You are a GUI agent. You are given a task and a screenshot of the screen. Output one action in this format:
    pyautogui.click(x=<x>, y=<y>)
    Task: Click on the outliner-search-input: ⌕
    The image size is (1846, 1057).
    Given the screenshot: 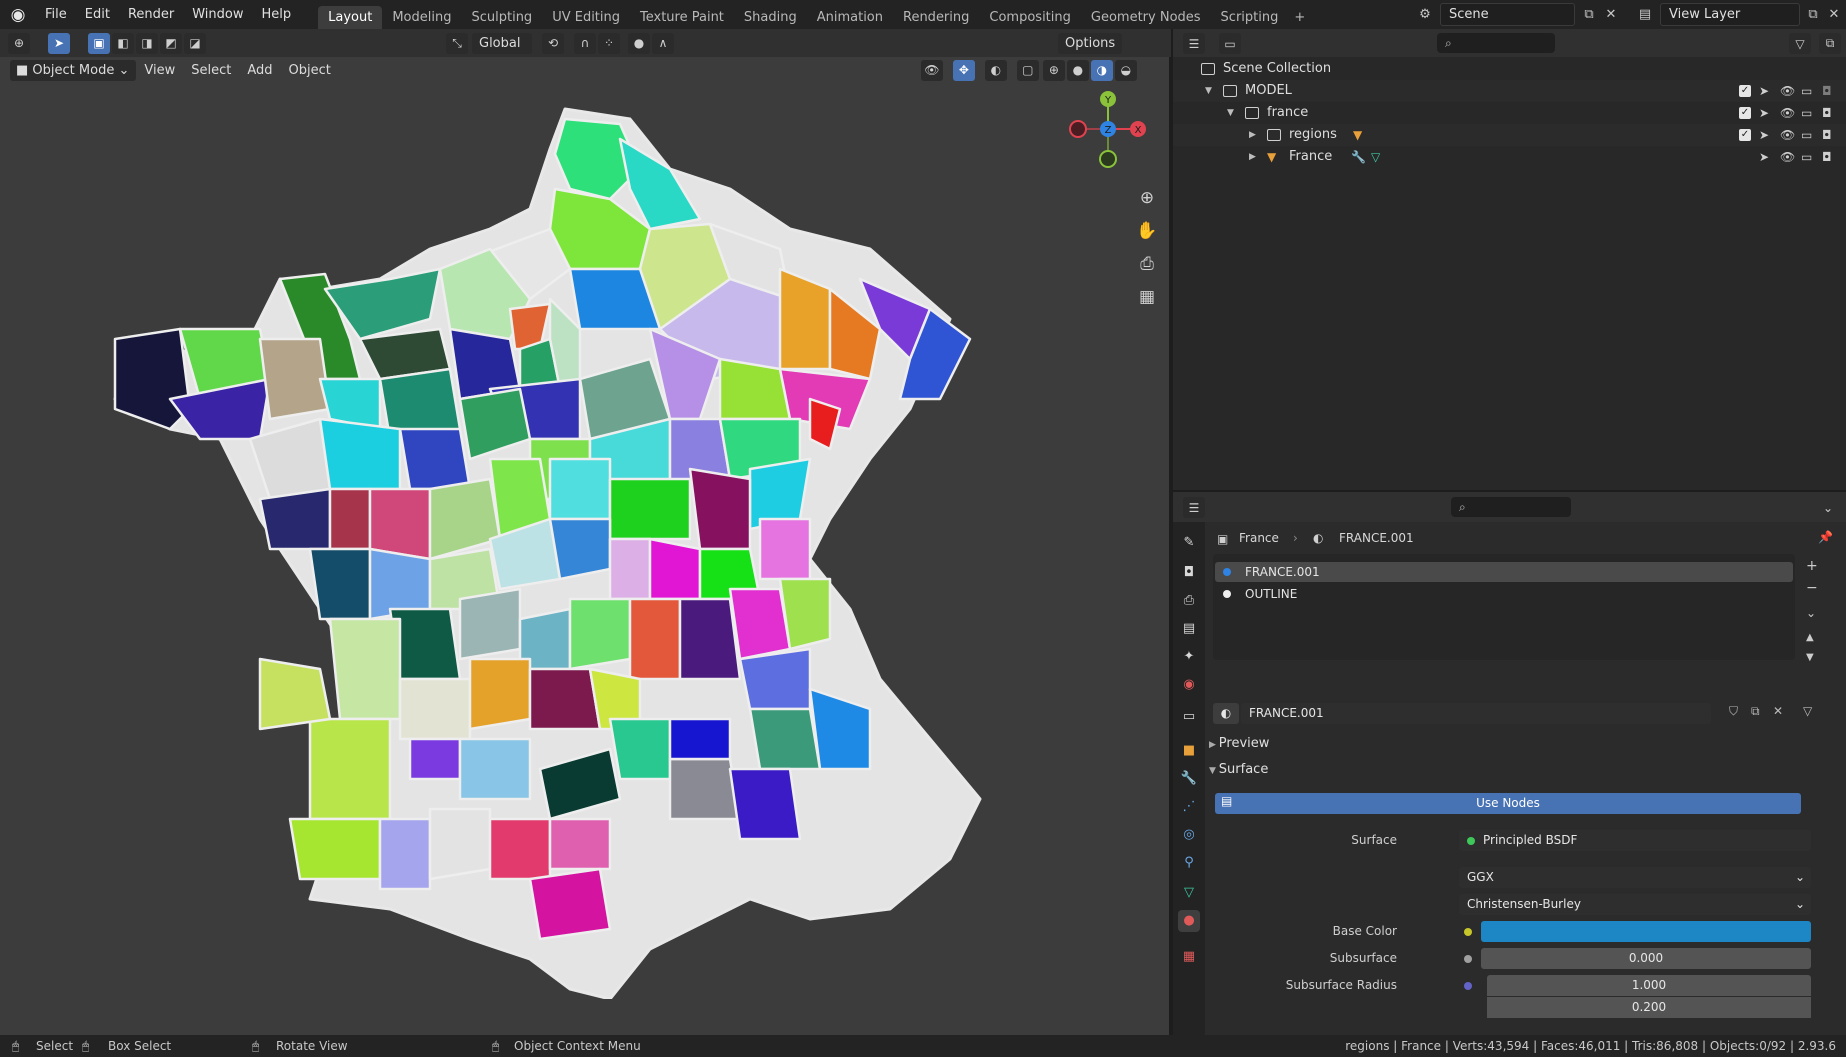 What is the action you would take?
    pyautogui.click(x=1496, y=43)
    